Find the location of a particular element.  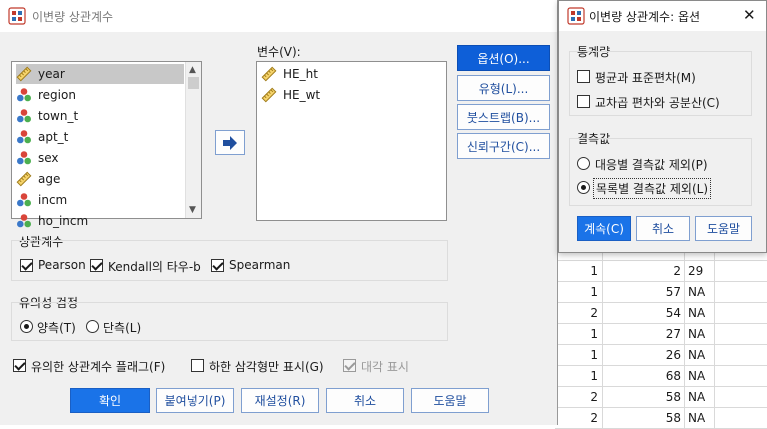

variable-name: year is located at coordinates (51, 74).